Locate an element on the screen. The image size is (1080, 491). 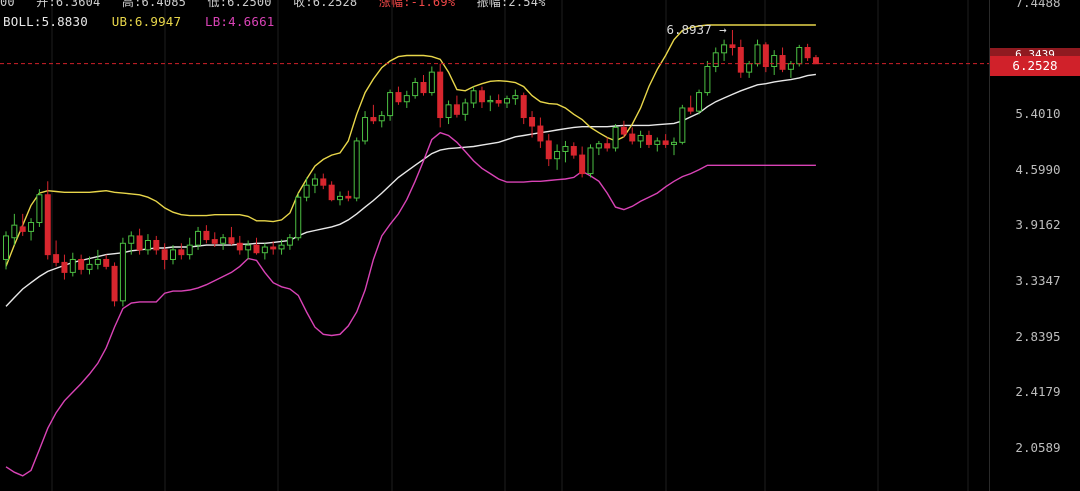
y-tick-label: 2.4179 is located at coordinates (1038, 392).